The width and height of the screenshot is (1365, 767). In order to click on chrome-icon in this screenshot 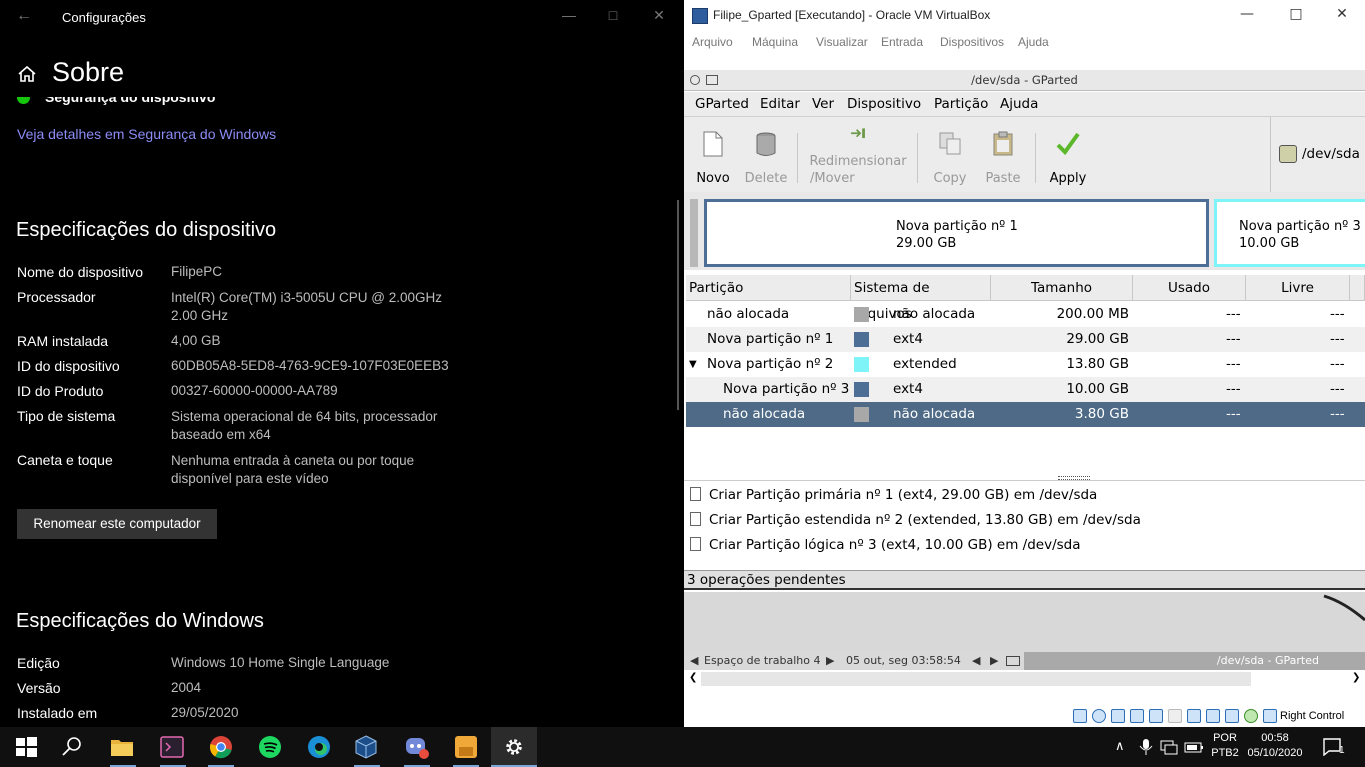, I will do `click(221, 747)`.